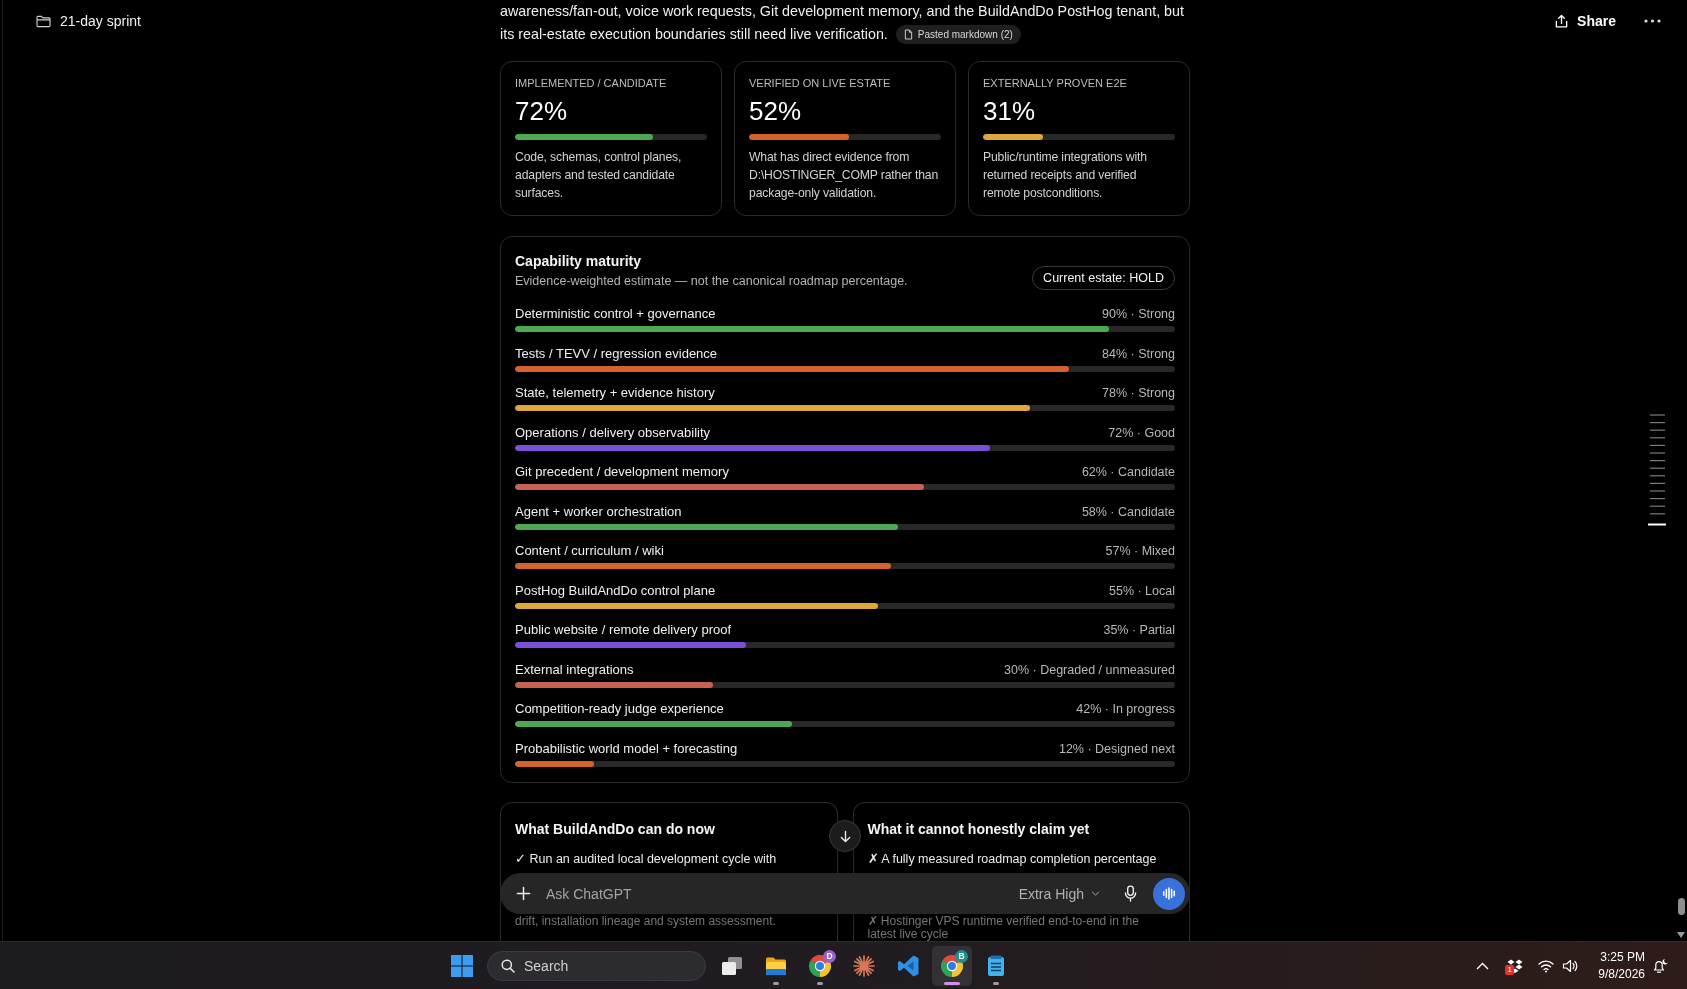 Image resolution: width=1687 pixels, height=989 pixels. Describe the element at coordinates (1585, 21) in the screenshot. I see `share-button: Share` at that location.